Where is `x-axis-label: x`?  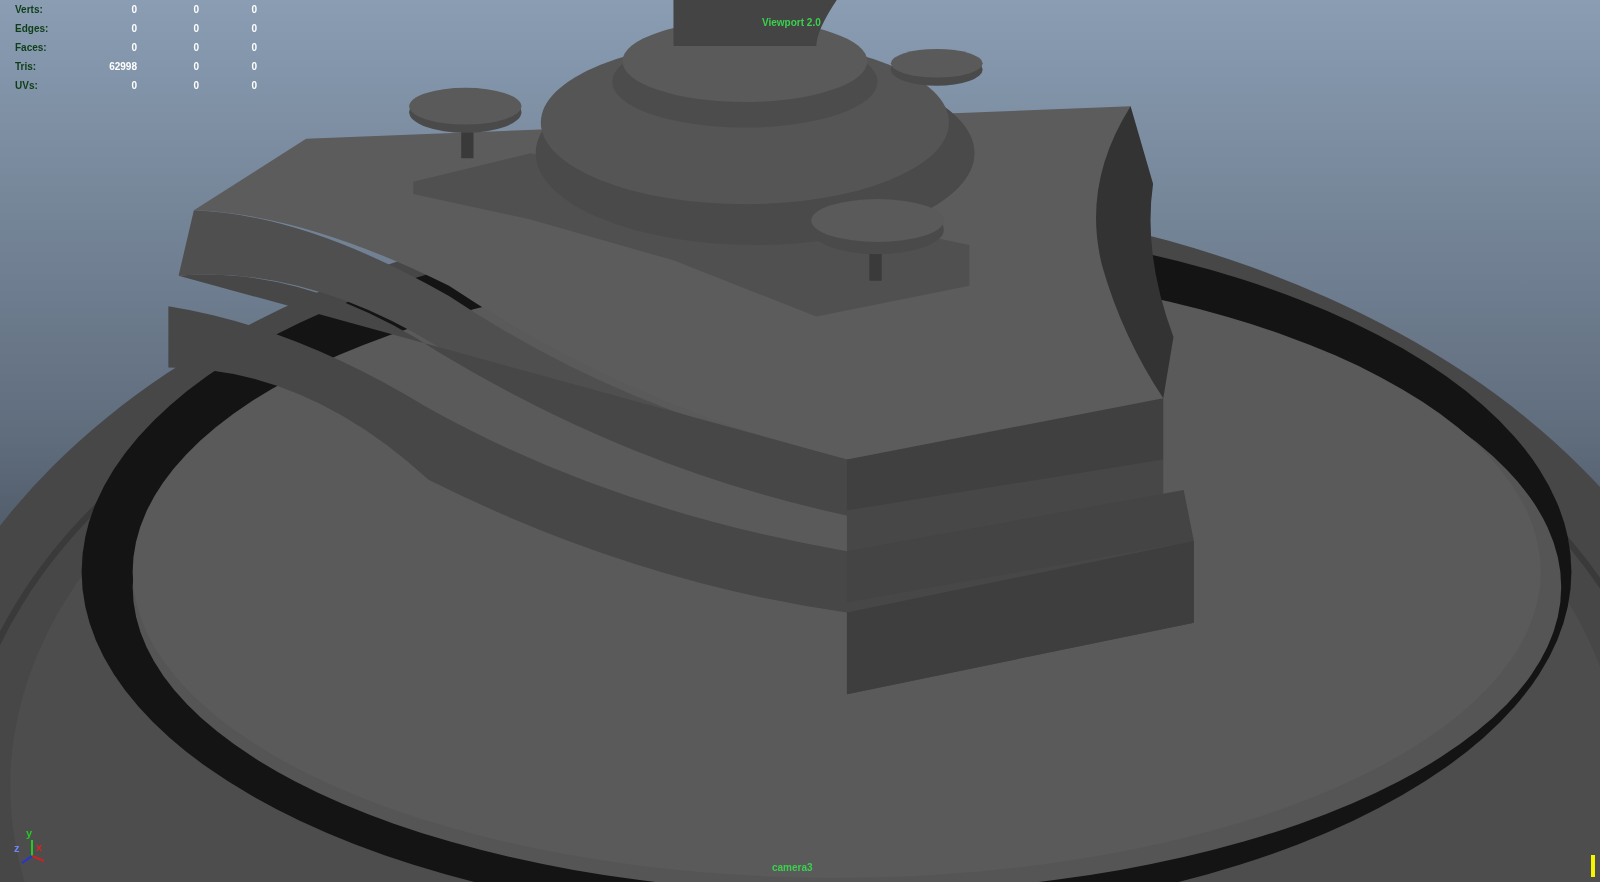
x-axis-label: x is located at coordinates (39, 847).